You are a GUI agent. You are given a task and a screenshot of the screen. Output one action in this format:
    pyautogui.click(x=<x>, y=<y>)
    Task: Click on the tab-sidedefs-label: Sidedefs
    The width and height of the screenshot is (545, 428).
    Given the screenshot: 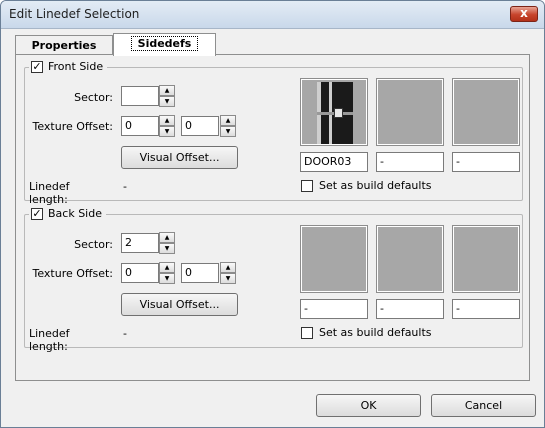 What is the action you would take?
    pyautogui.click(x=164, y=43)
    